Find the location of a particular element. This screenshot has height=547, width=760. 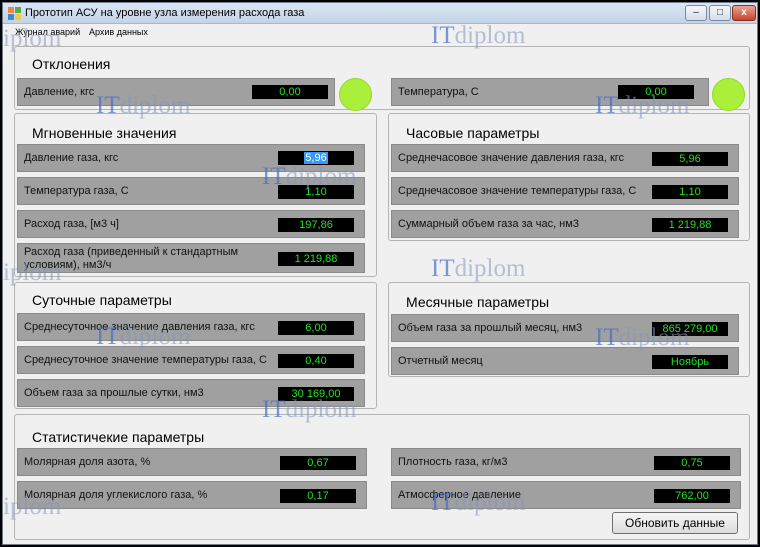

co2-fraction-label: Молярная доля углекислого газа, % is located at coordinates (116, 495).